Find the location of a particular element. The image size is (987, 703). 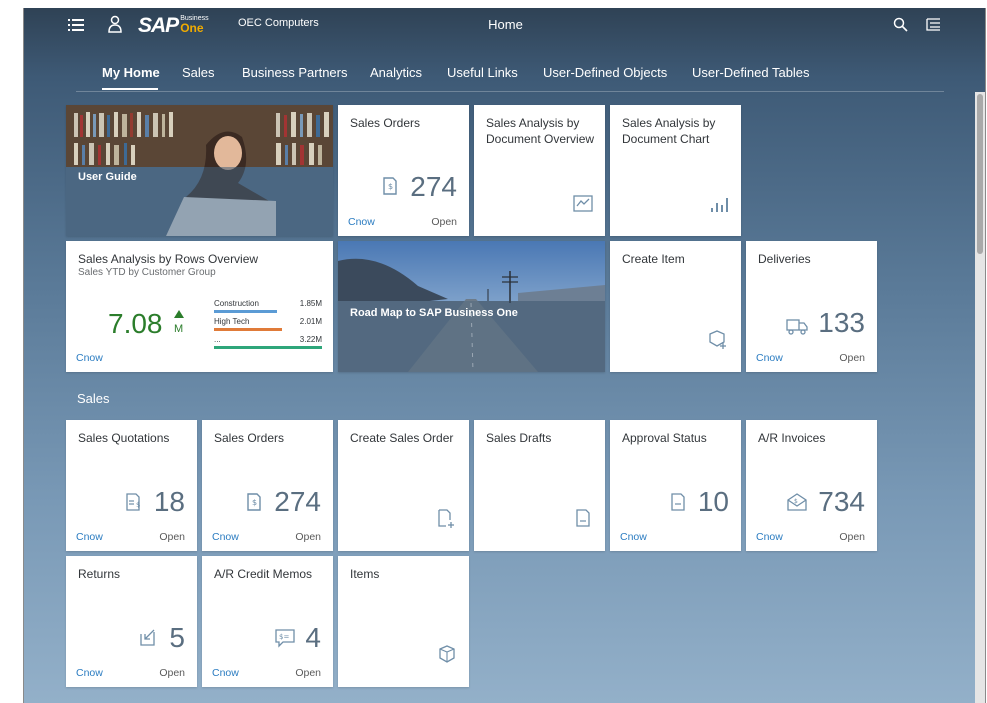

tile-create-item: Create Item is located at coordinates (675, 306).